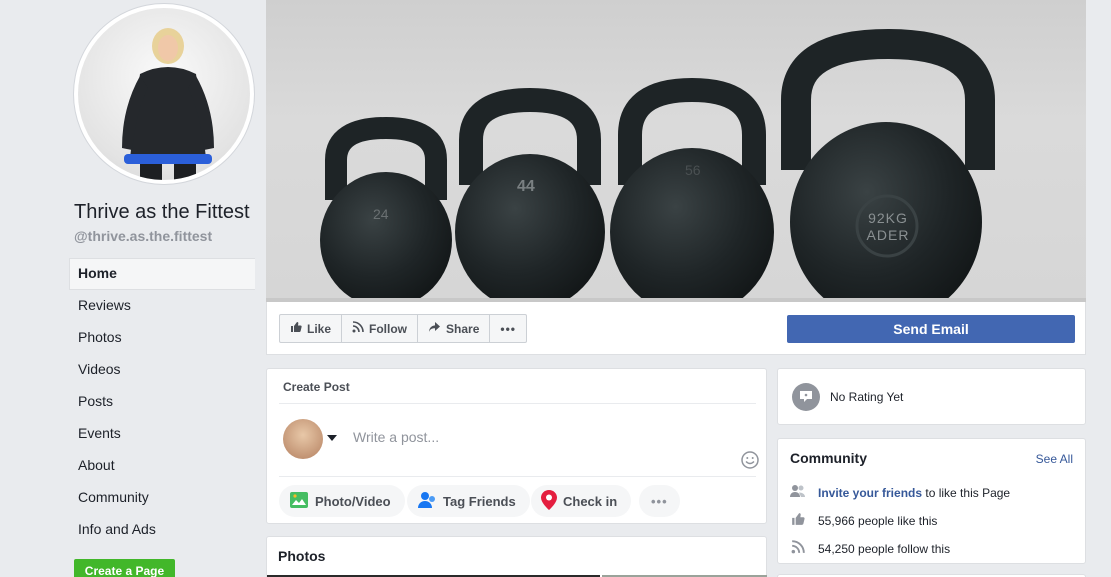 This screenshot has height=577, width=1111. I want to click on follow-label: Follow, so click(388, 328).